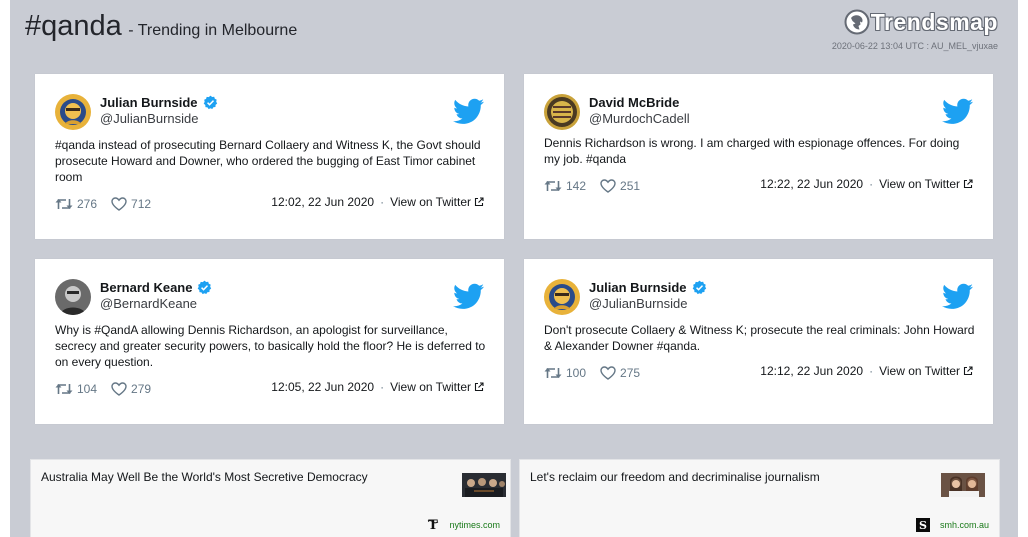 The image size is (1028, 537). Describe the element at coordinates (964, 525) in the screenshot. I see `news-source-domain: smh.com.au` at that location.